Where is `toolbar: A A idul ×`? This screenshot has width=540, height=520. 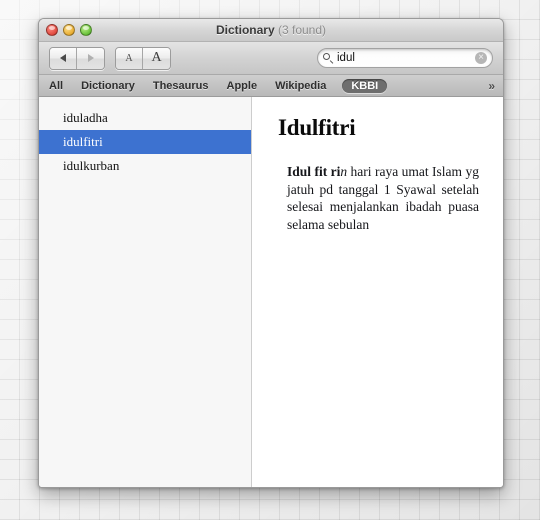 toolbar: A A idul × is located at coordinates (271, 58).